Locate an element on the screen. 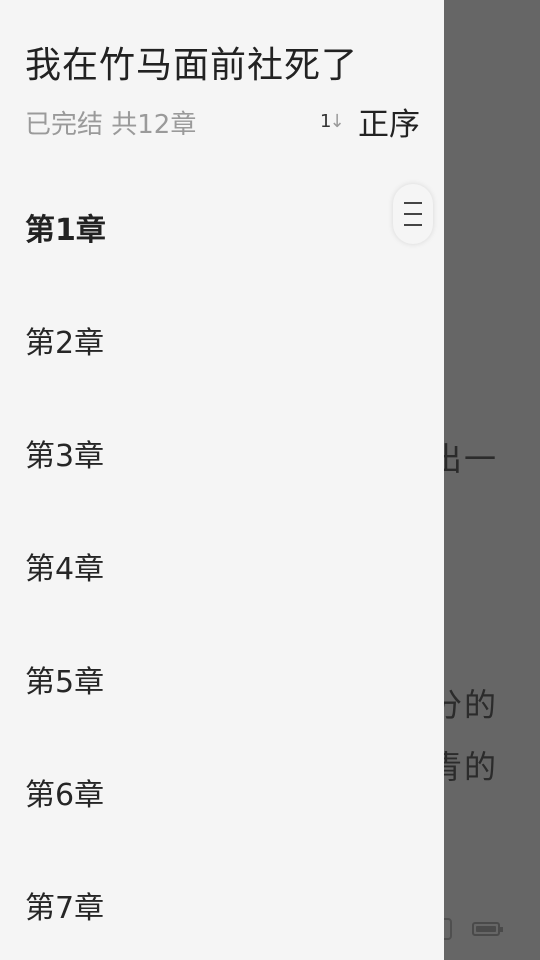  chapter-item: 第4章 is located at coordinates (222, 565).